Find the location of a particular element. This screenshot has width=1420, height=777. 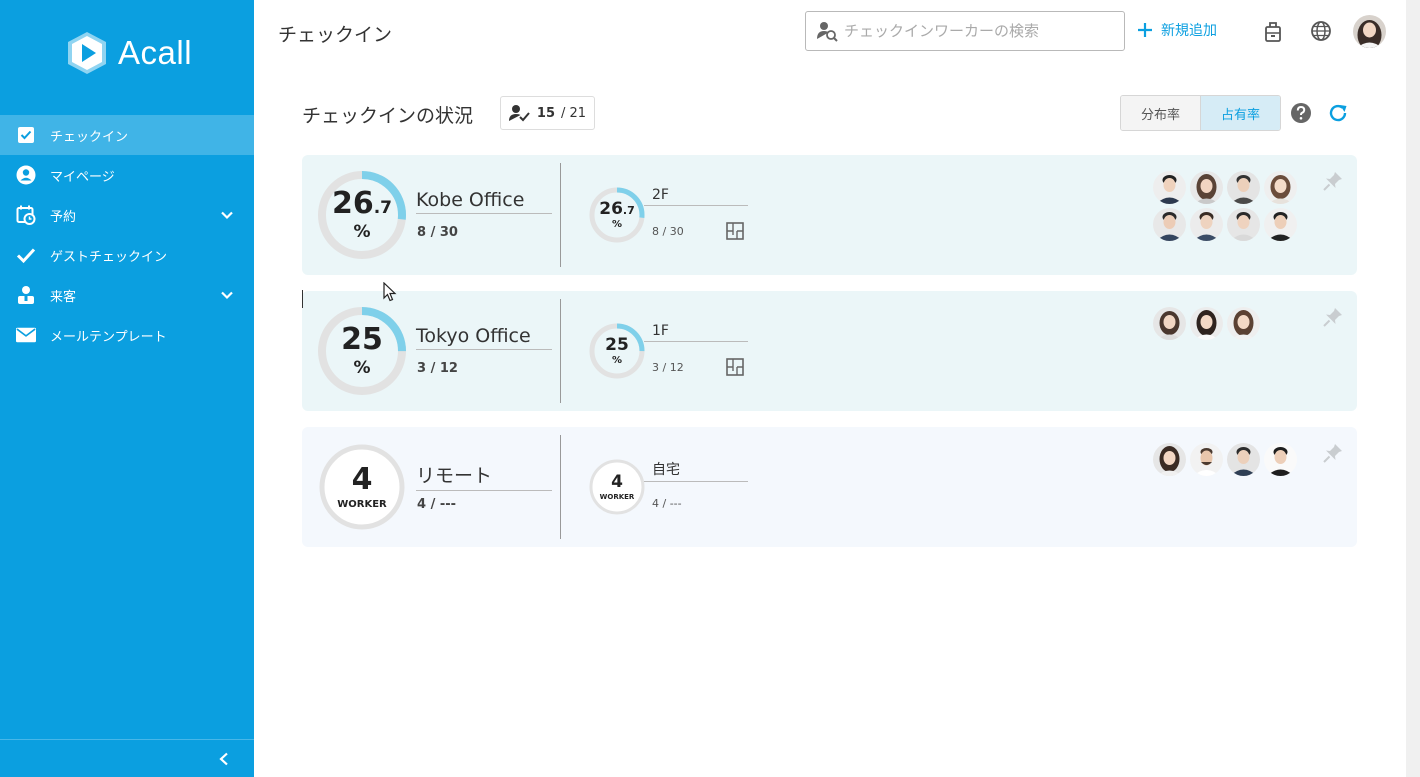

floor-occupancy-value: 25 % is located at coordinates (617, 351).